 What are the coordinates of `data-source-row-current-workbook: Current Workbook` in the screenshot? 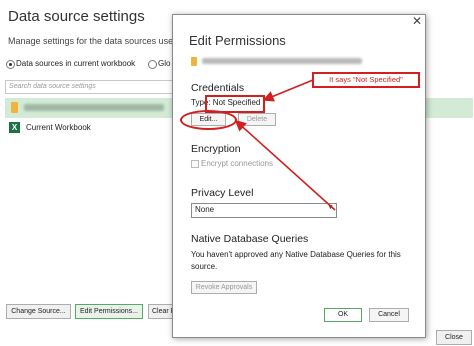 It's located at (58, 127).